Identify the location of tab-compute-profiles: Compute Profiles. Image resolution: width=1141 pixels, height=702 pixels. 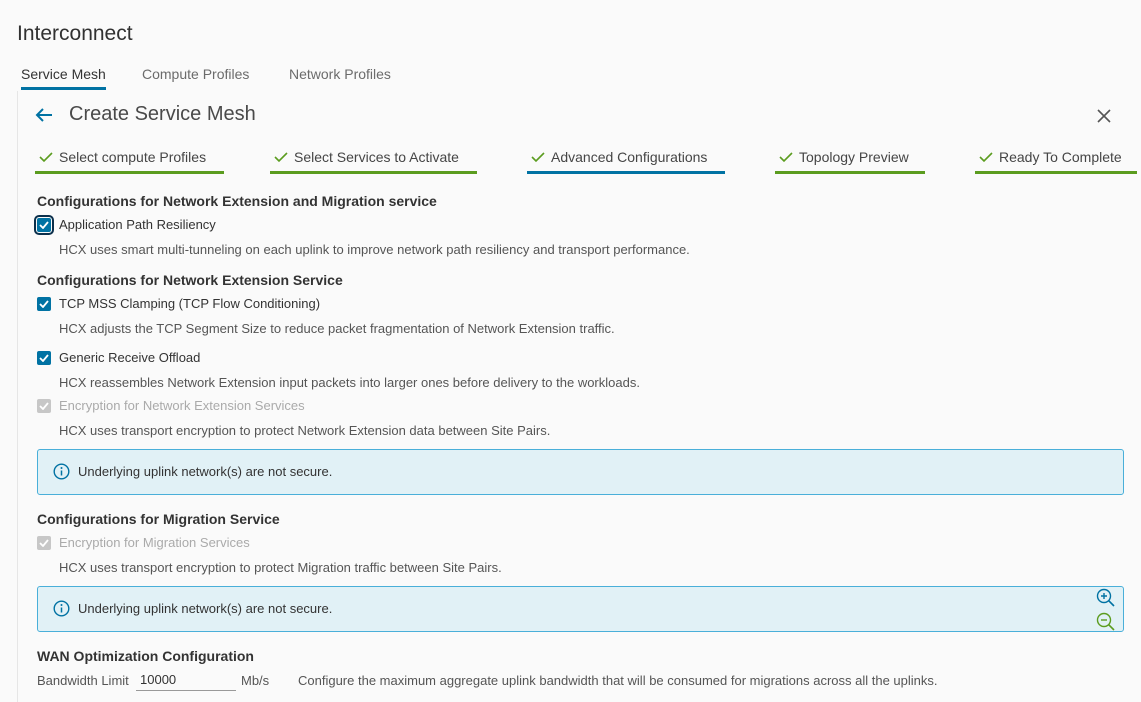
(195, 78).